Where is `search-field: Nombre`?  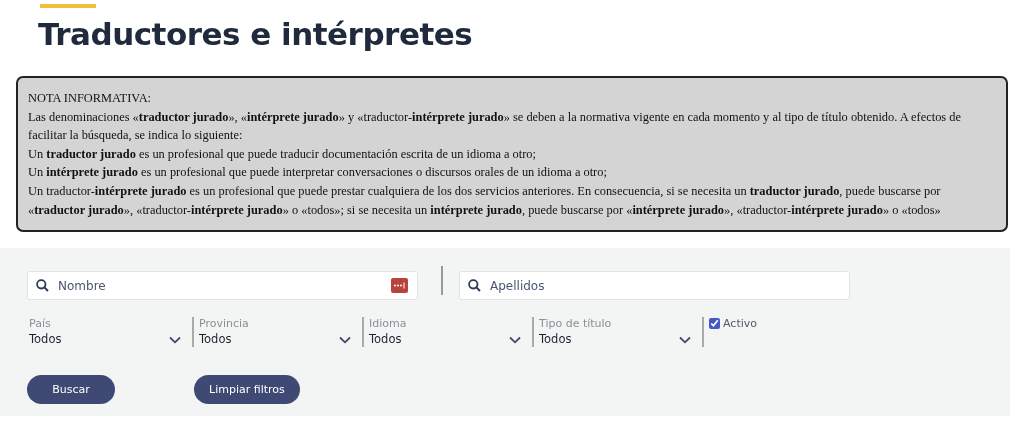
search-field: Nombre is located at coordinates (222, 286).